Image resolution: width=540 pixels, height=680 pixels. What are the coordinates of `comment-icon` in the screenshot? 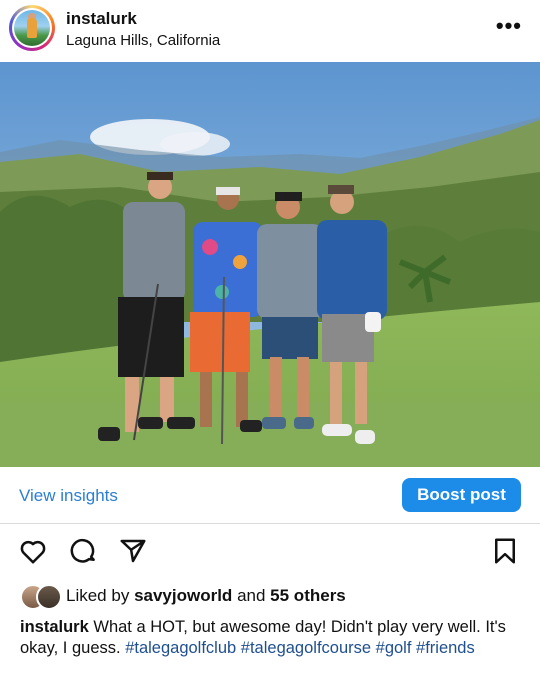 It's located at (83, 551).